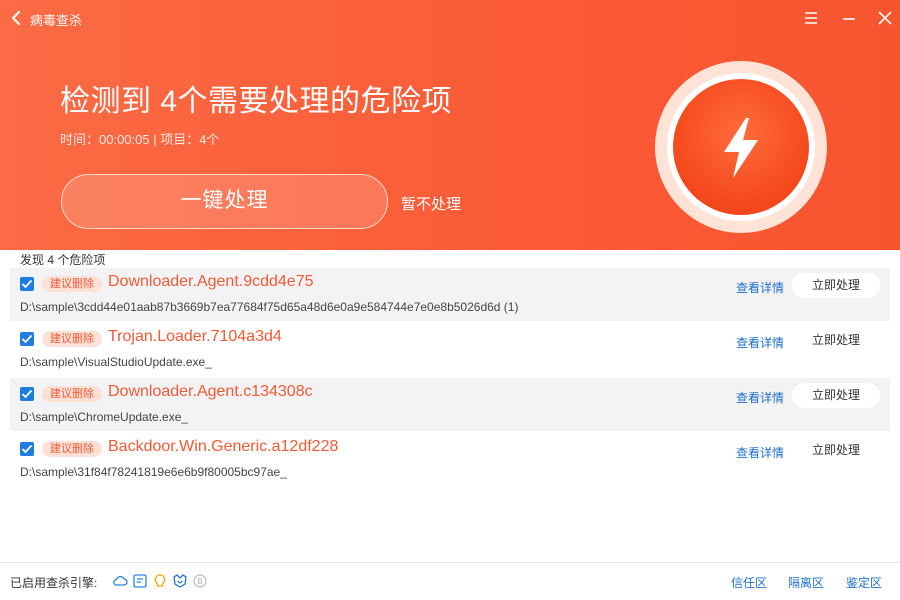 The width and height of the screenshot is (900, 600). I want to click on title-bar: 病毒查杀, so click(450, 18).